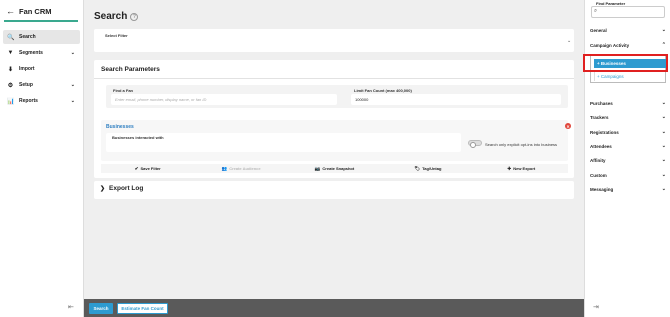 Image resolution: width=670 pixels, height=317 pixels. Describe the element at coordinates (10, 53) in the screenshot. I see `filter-icon: ▼` at that location.